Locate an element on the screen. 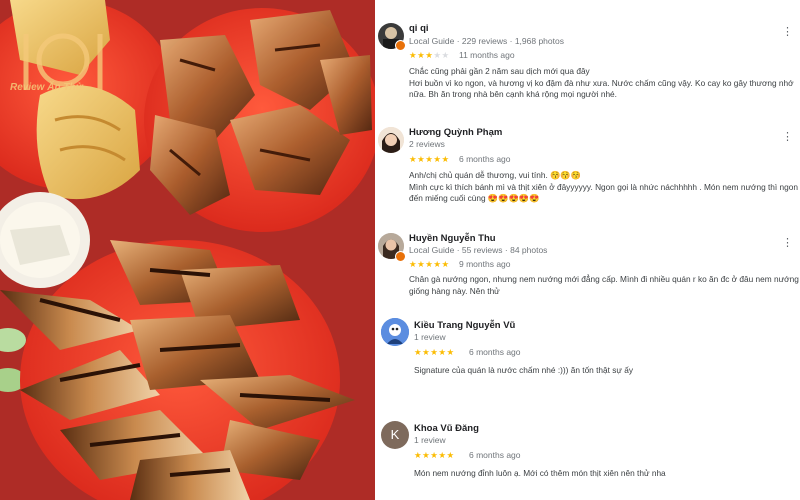  reviewer-name: qi qi is located at coordinates (419, 28).